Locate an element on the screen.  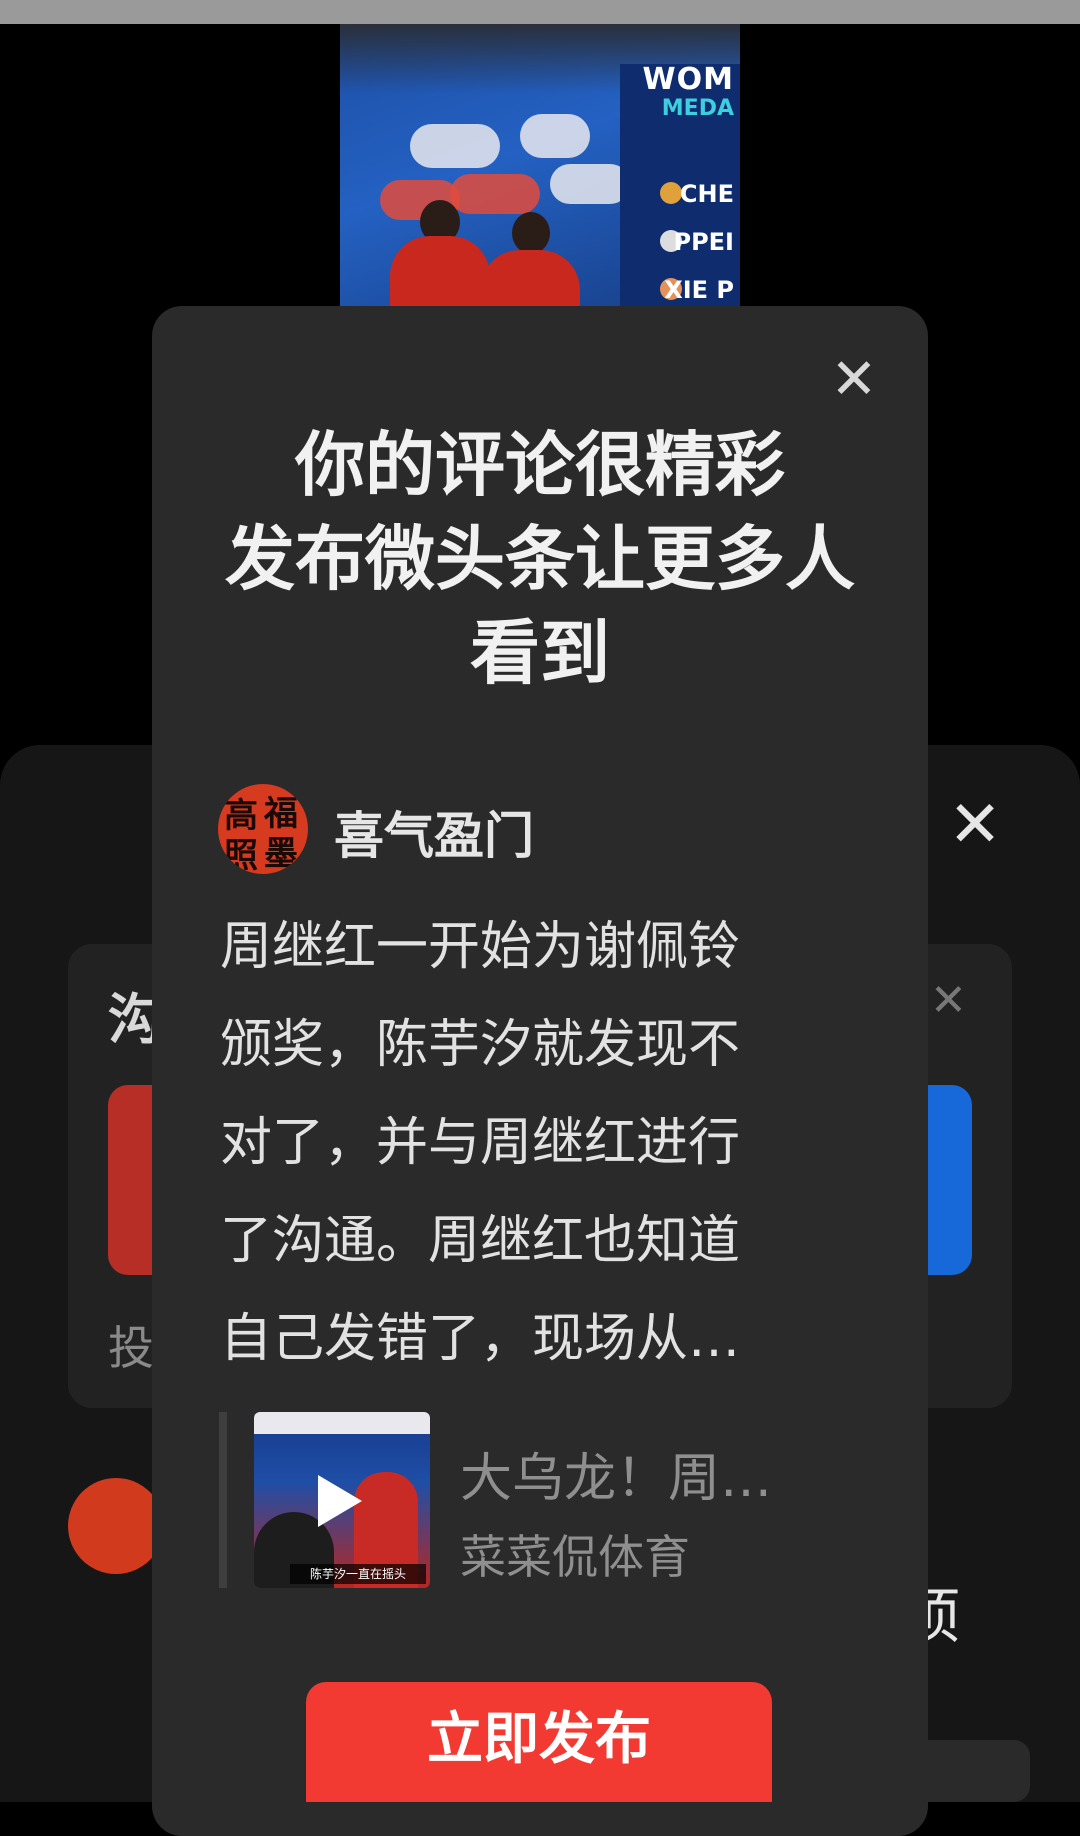
medal-rank-2: PPEI is located at coordinates (703, 242).